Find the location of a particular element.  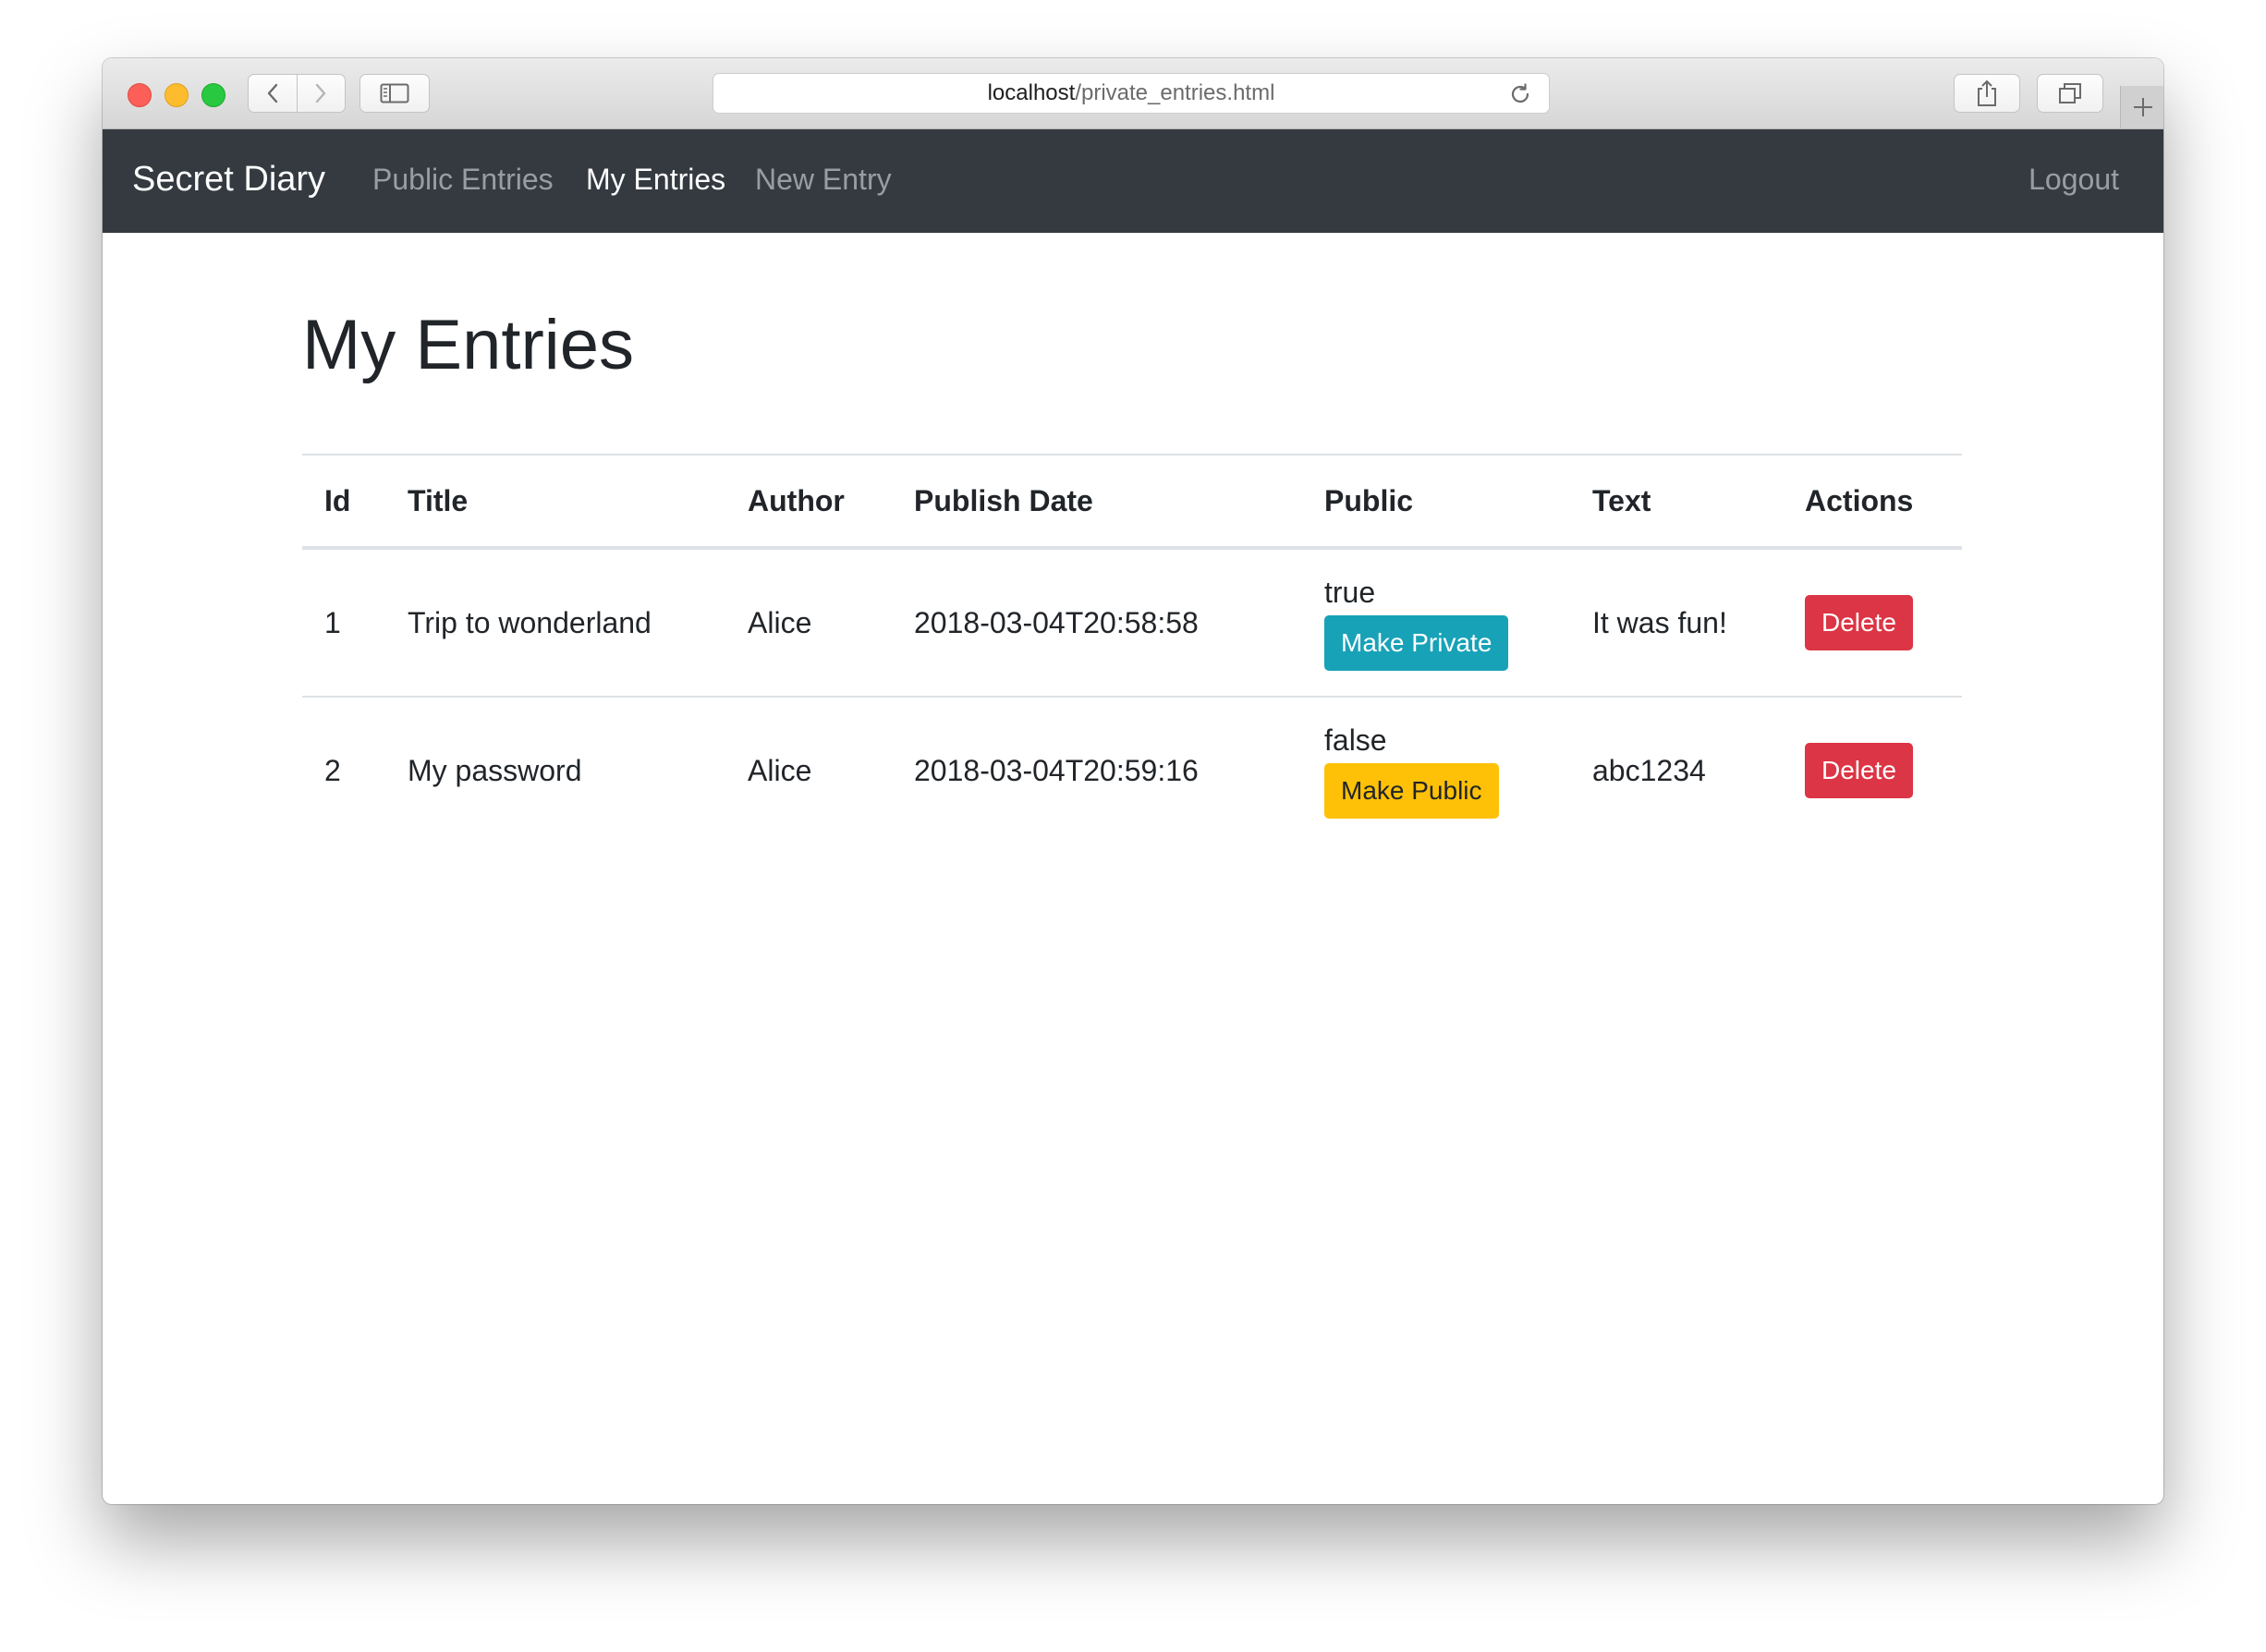

new-tab-button is located at coordinates (2141, 107).